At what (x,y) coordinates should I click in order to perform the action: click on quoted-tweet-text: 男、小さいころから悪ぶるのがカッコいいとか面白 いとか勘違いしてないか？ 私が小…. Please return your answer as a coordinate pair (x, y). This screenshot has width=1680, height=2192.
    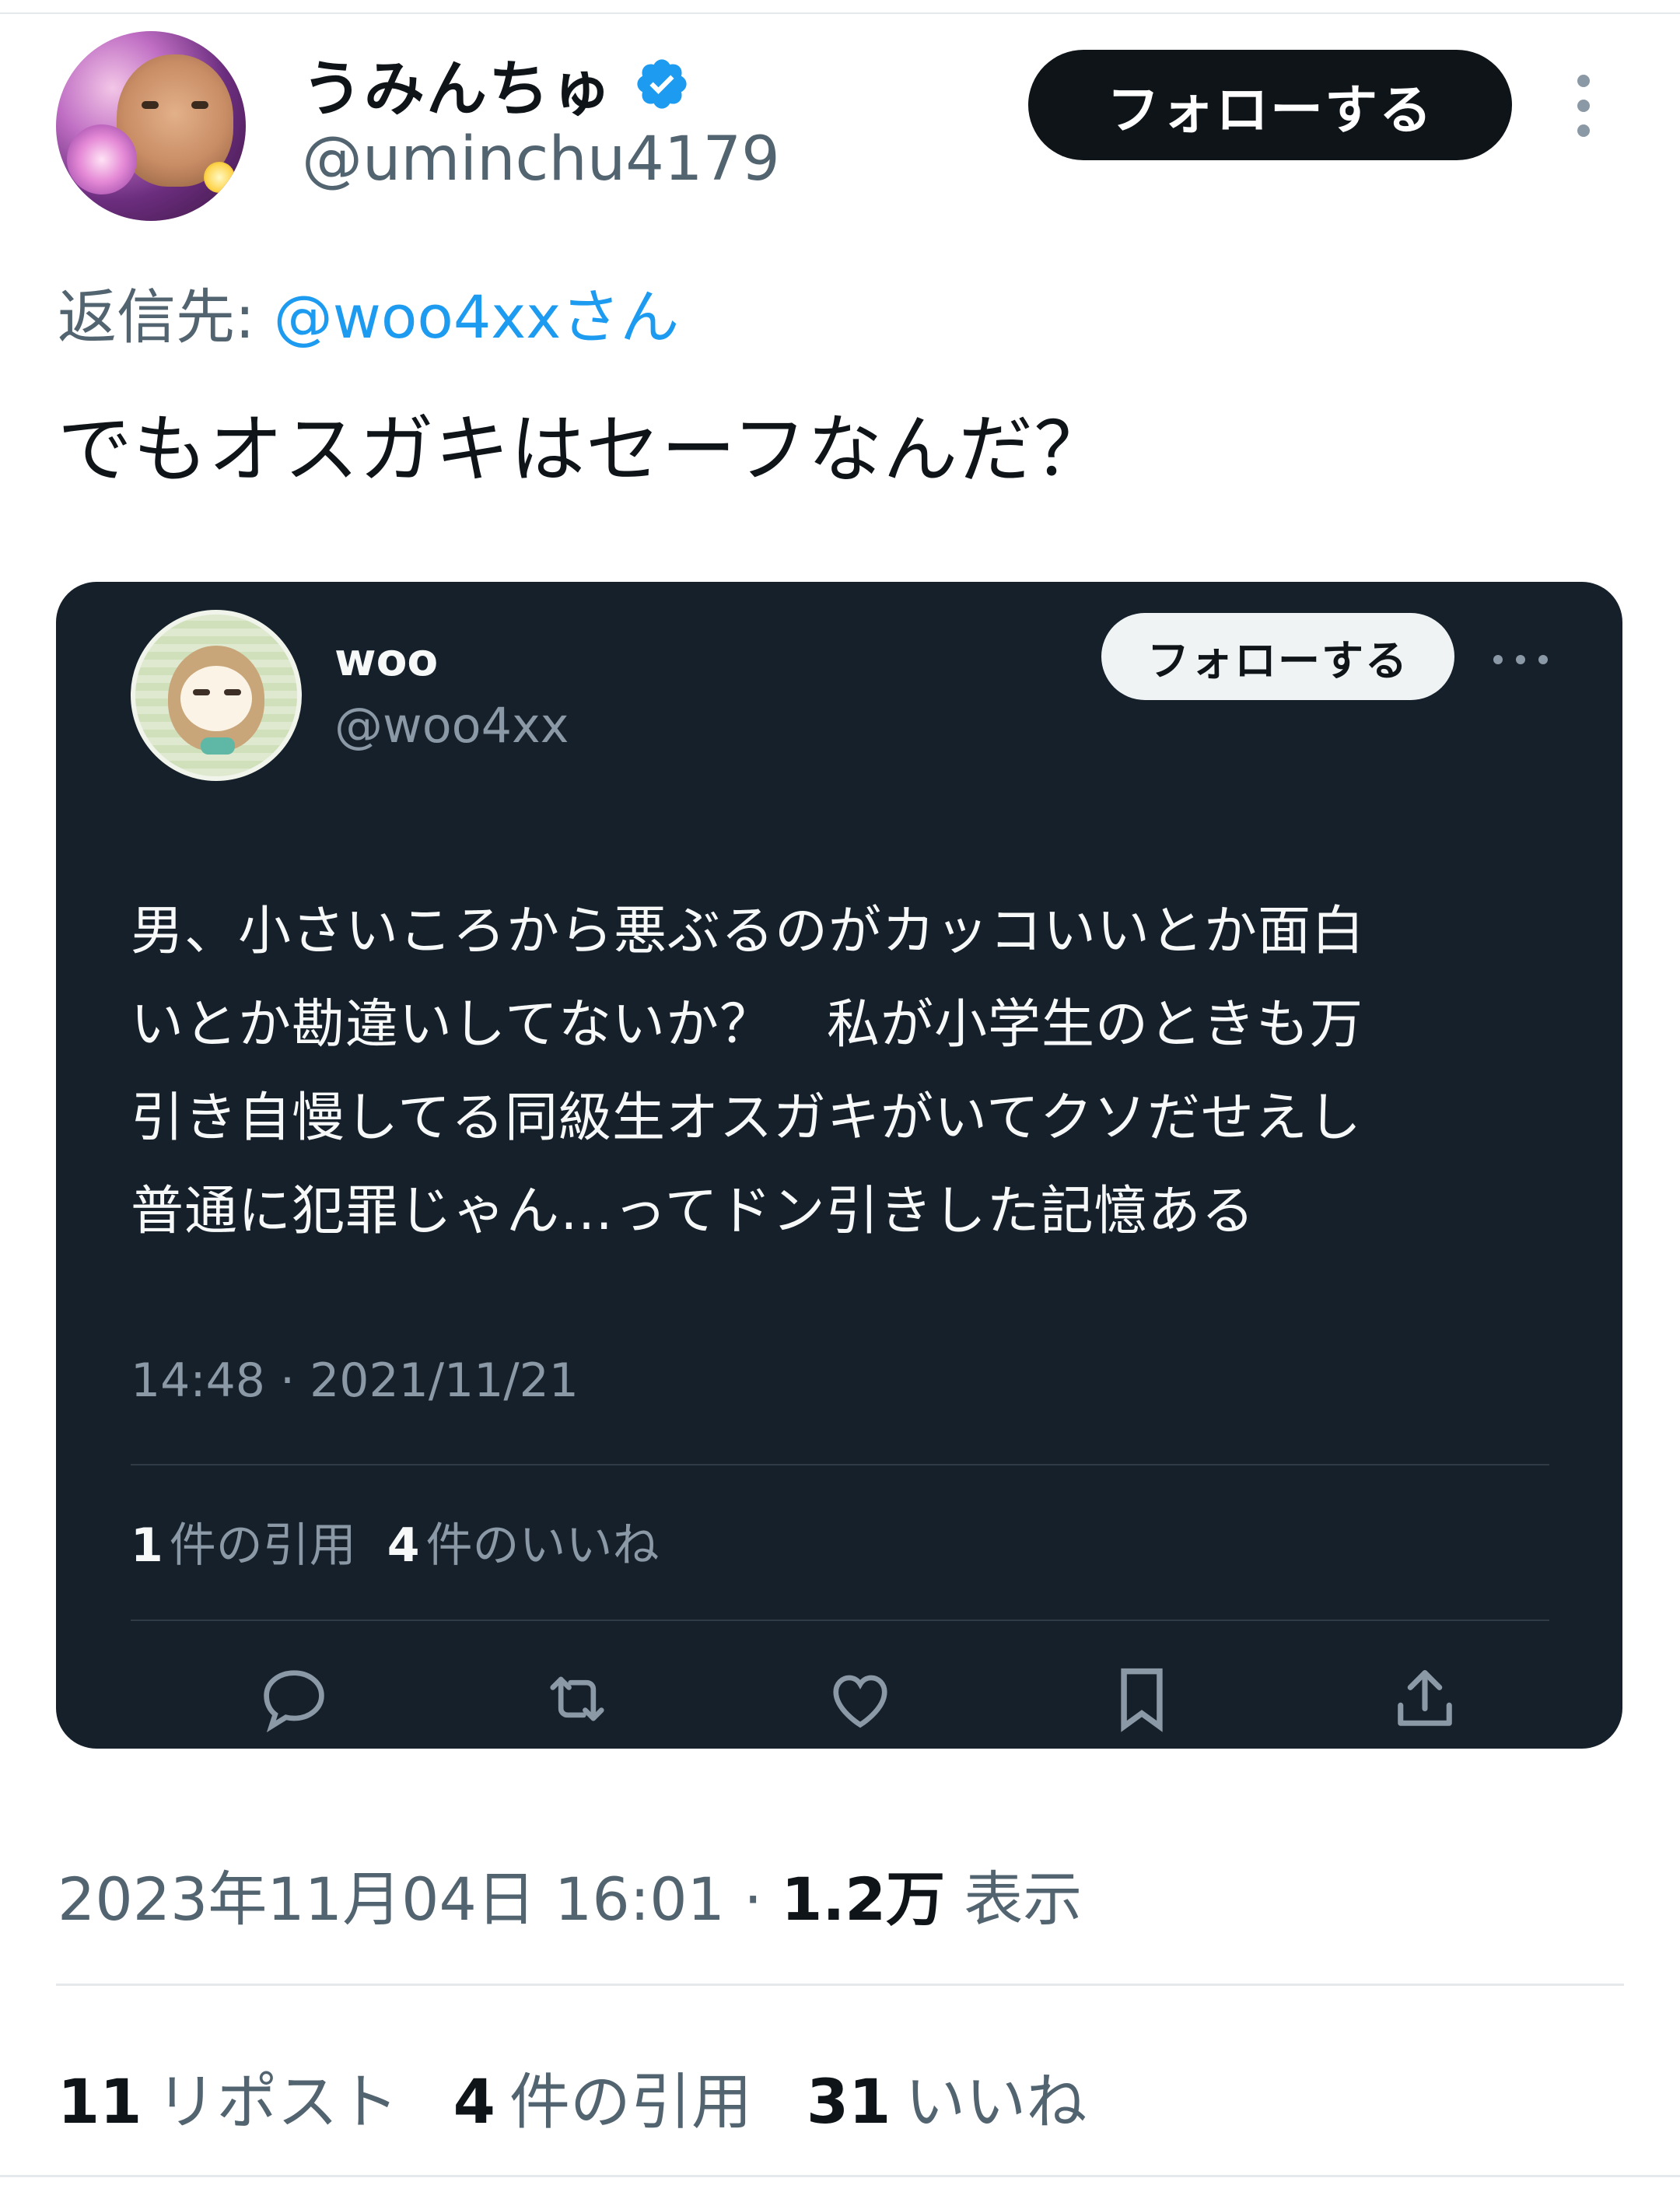
    Looking at the image, I should click on (843, 1072).